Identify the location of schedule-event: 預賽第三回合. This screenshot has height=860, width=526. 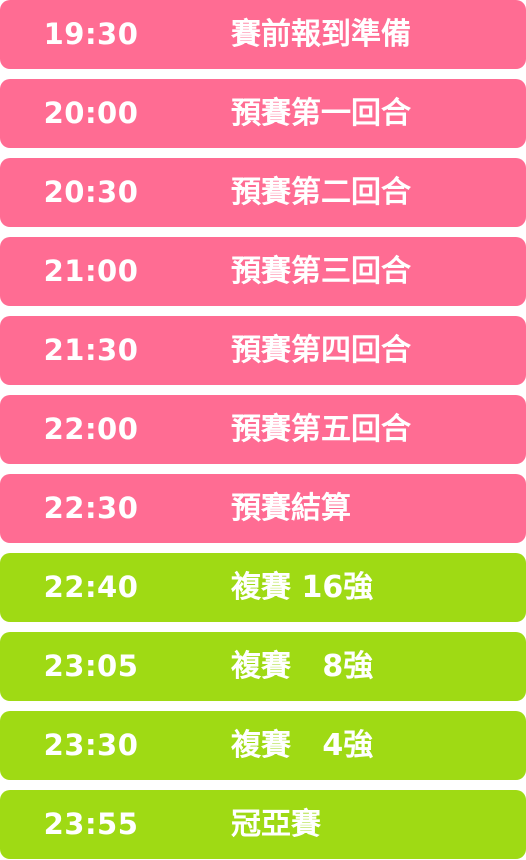
(321, 271).